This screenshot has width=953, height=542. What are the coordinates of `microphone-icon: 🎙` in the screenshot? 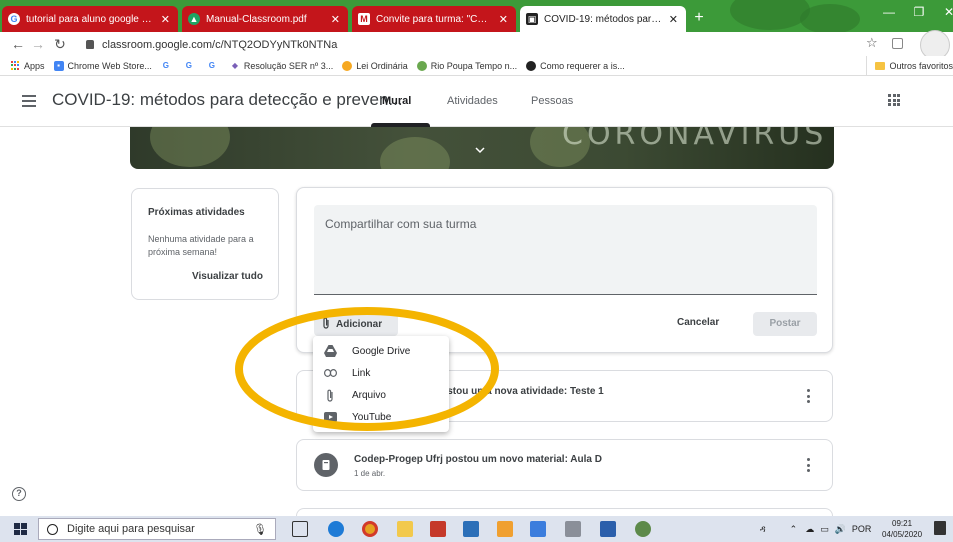 It's located at (260, 529).